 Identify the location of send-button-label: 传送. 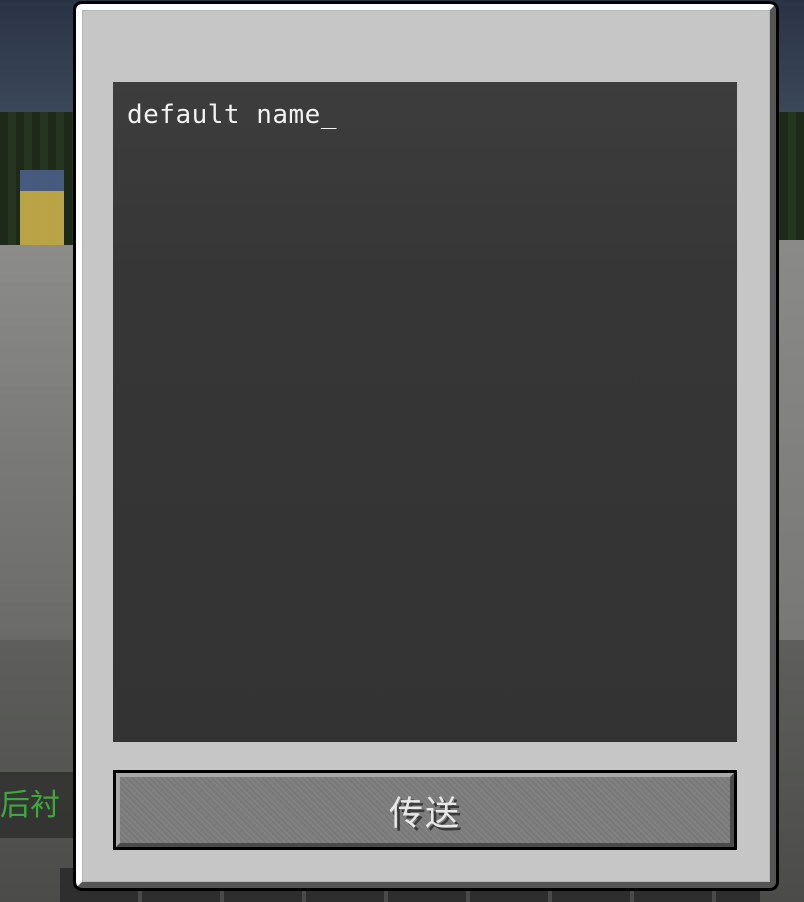
(425, 813).